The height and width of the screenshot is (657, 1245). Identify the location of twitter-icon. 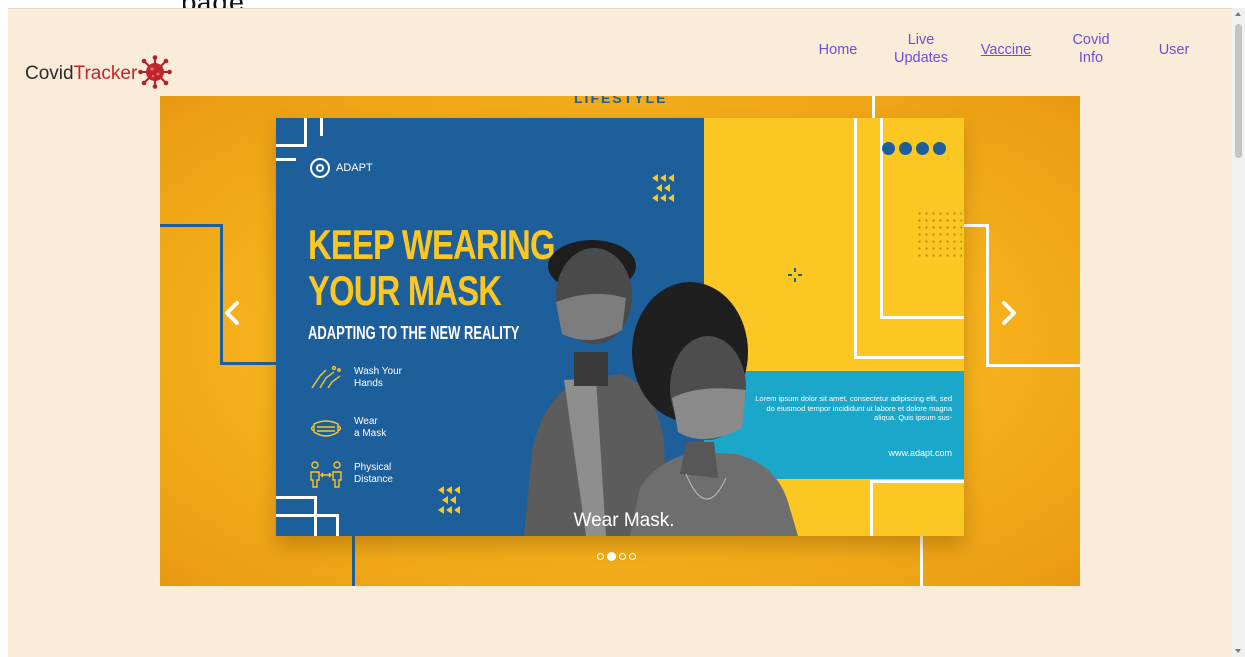
(922, 148).